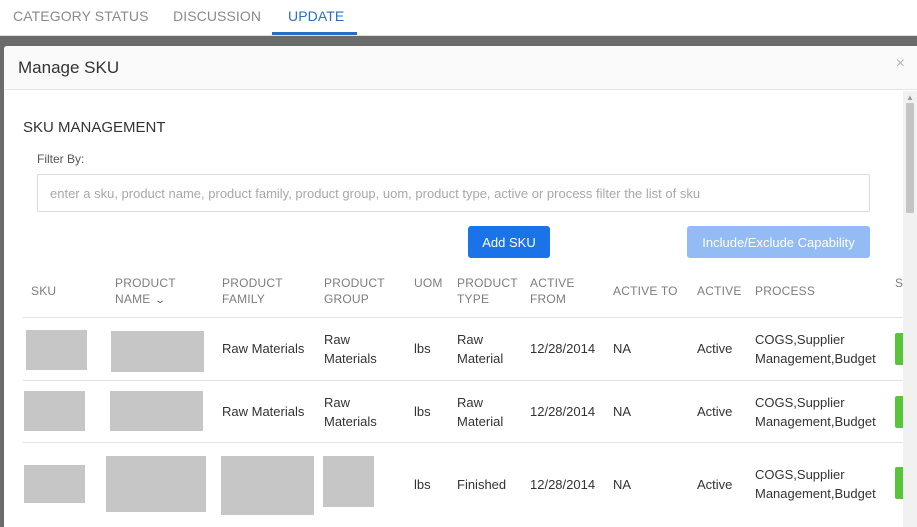 The image size is (917, 527). I want to click on dialog-title: Manage SKU, so click(69, 67).